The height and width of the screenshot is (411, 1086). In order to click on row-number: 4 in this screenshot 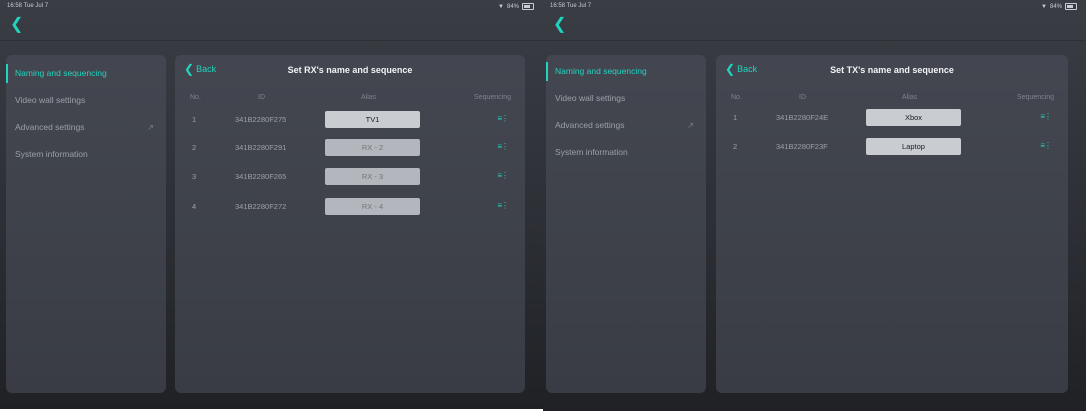, I will do `click(194, 206)`.